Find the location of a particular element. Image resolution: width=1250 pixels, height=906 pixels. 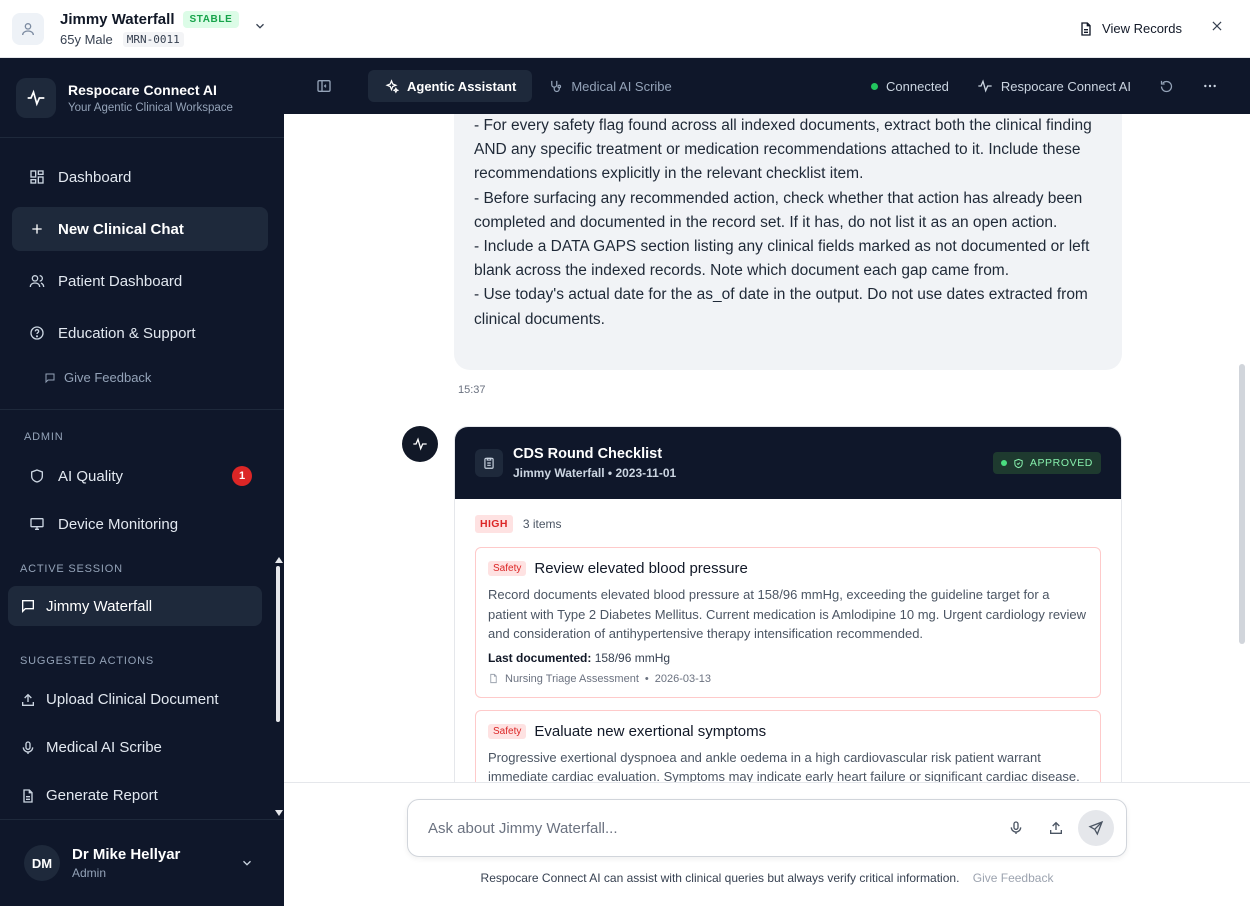

nav-ai-quality-label: AI Quality is located at coordinates (91, 476).